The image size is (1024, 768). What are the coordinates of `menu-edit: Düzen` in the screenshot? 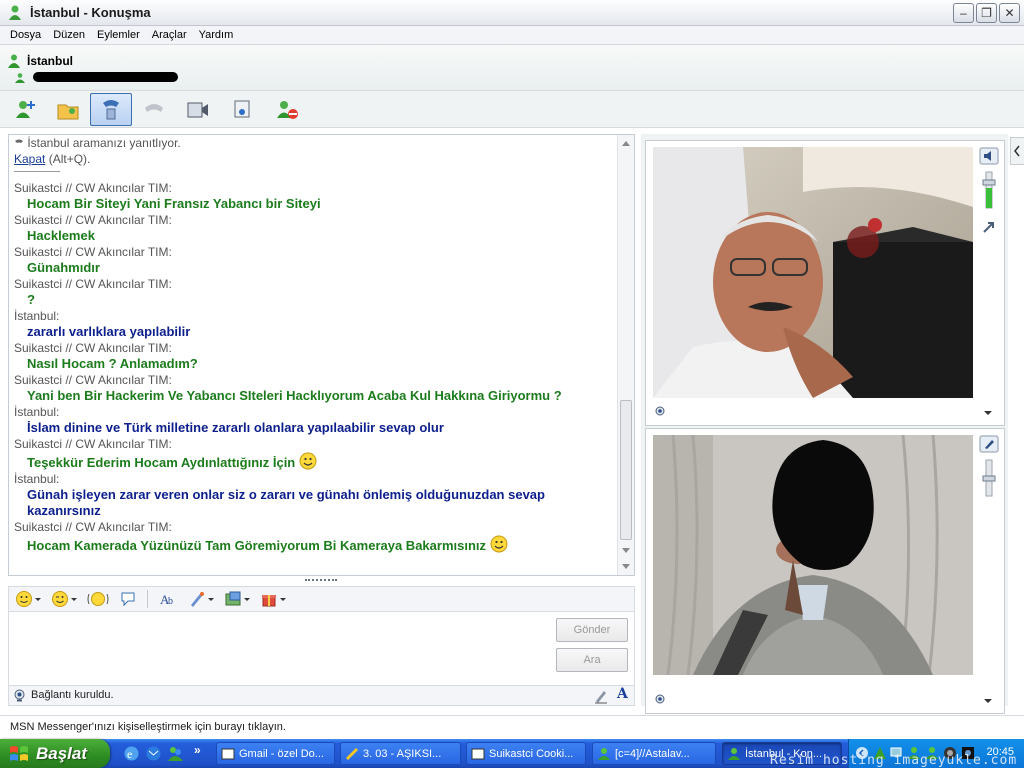 It's located at (69, 35).